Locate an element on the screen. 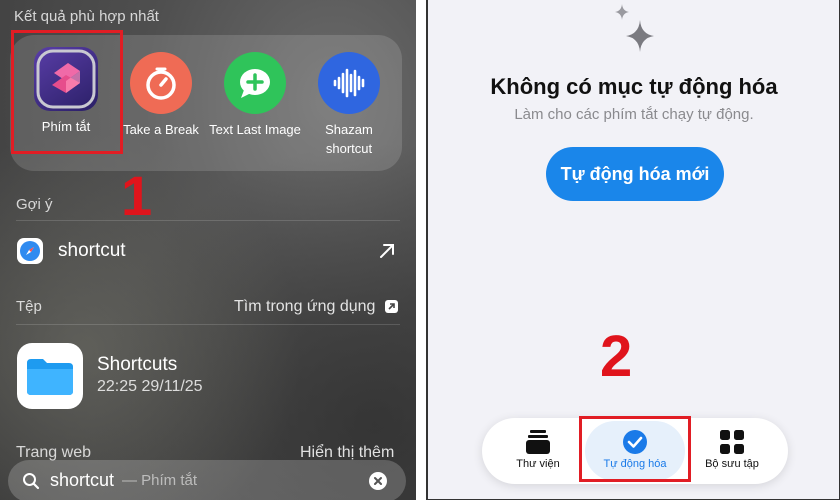 This screenshot has height=500, width=840. sparkle-icon is located at coordinates (634, 30).